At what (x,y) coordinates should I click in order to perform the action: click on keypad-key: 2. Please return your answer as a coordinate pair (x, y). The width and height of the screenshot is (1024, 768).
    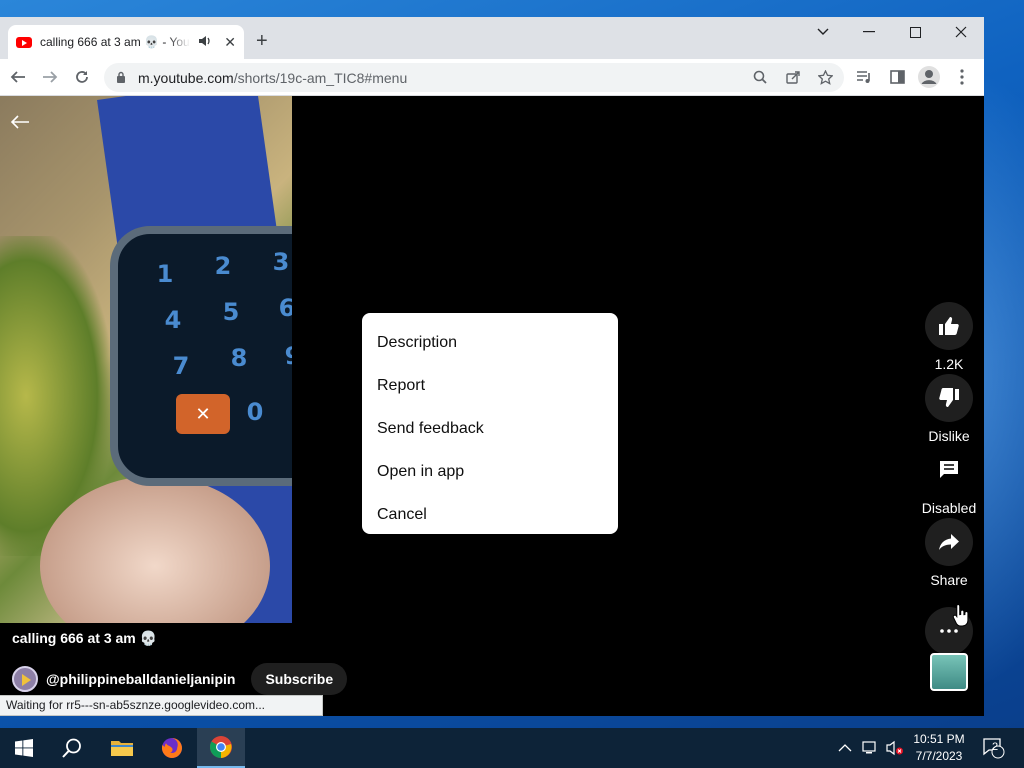
    Looking at the image, I should click on (223, 266).